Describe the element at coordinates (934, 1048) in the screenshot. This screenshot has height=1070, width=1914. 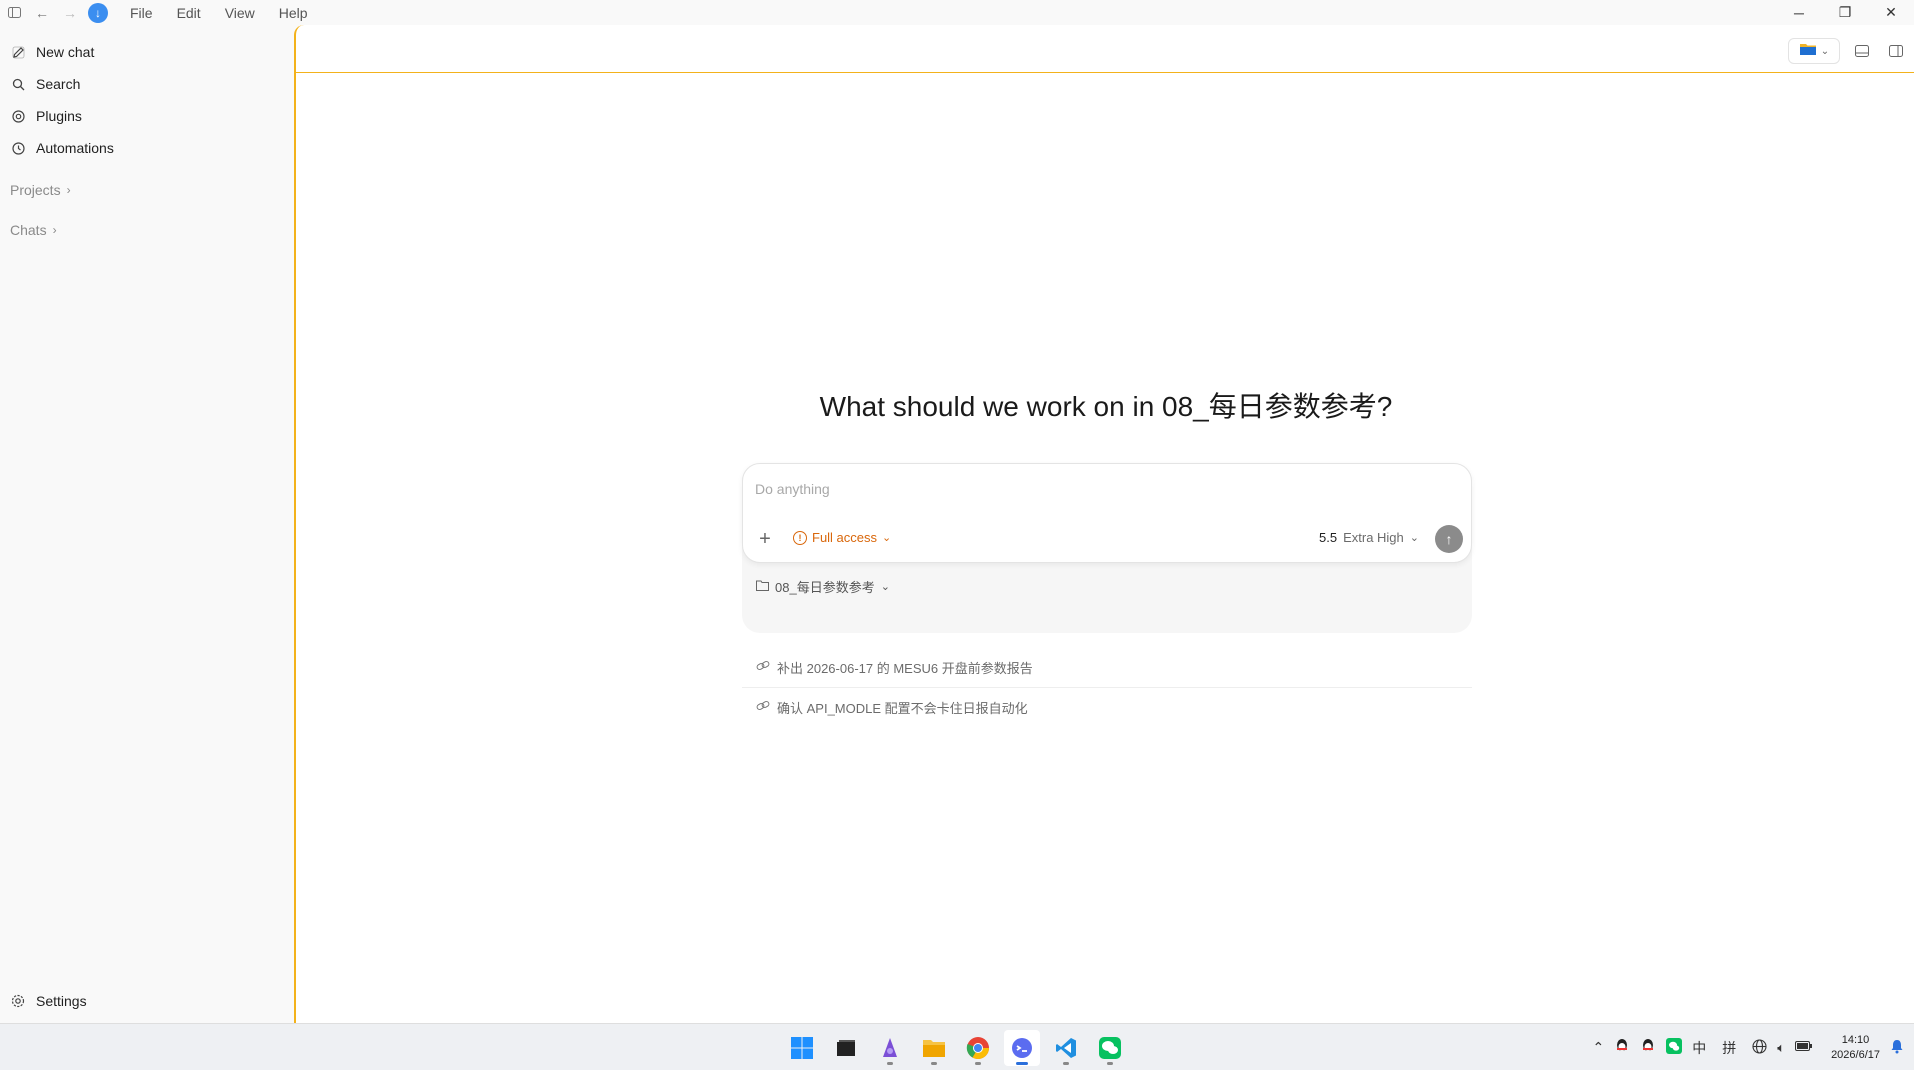
I see `file-explorer-icon` at that location.